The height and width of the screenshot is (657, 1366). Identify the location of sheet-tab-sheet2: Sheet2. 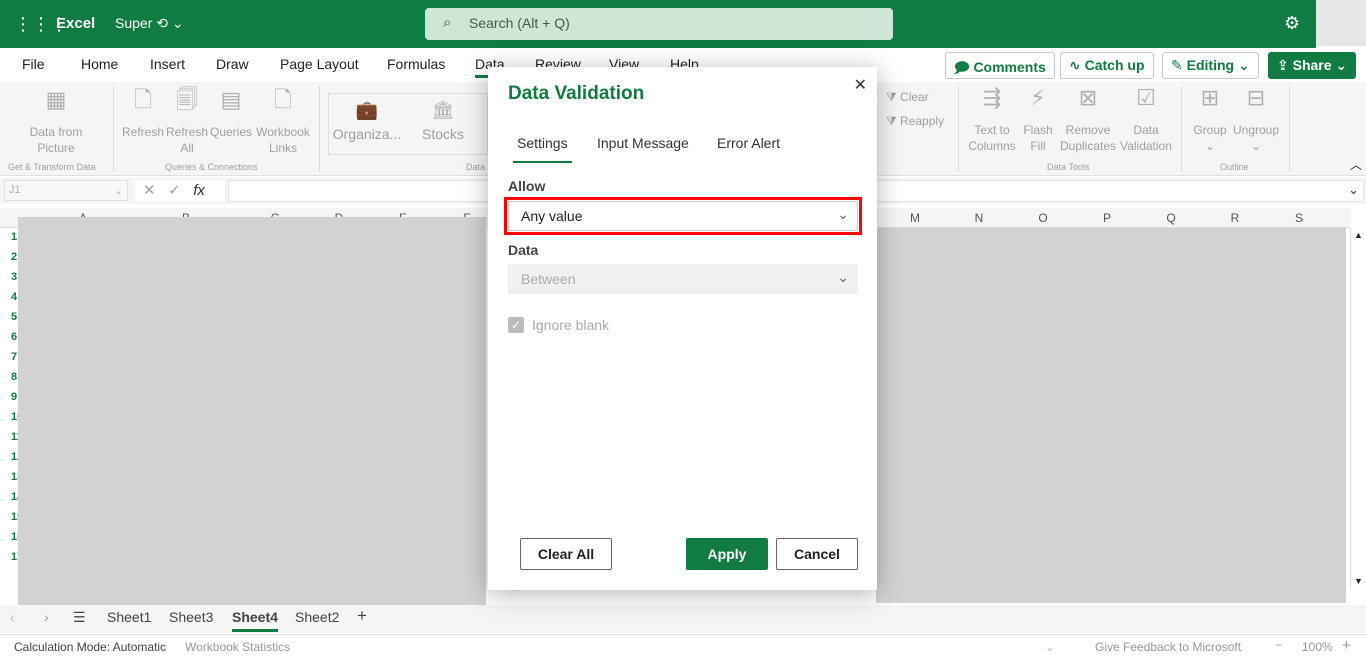
(317, 617).